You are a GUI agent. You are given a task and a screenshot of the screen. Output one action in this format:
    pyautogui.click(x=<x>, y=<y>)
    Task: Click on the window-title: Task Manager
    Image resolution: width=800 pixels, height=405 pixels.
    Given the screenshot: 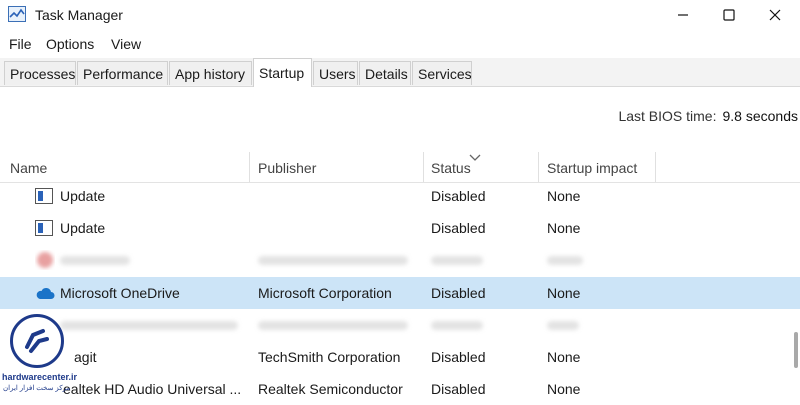 What is the action you would take?
    pyautogui.click(x=79, y=15)
    